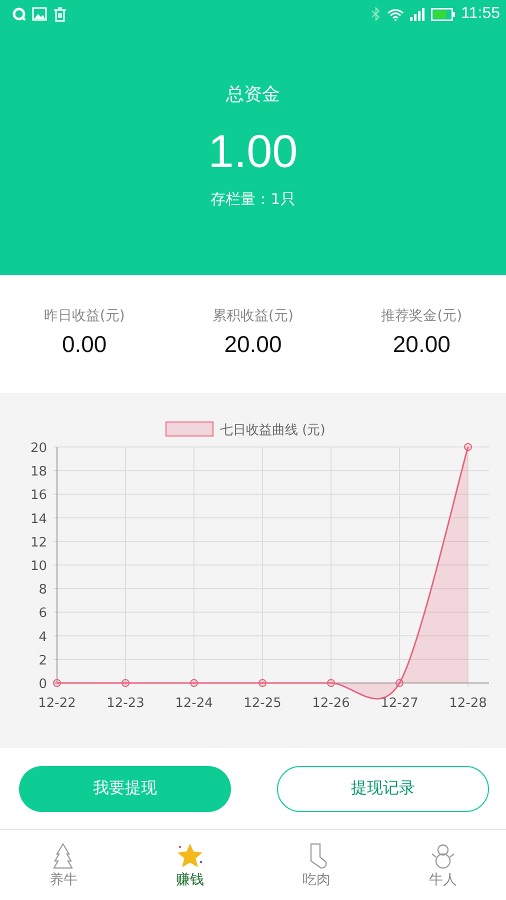 The height and width of the screenshot is (900, 506). I want to click on y-tick-label: 0, so click(42, 684).